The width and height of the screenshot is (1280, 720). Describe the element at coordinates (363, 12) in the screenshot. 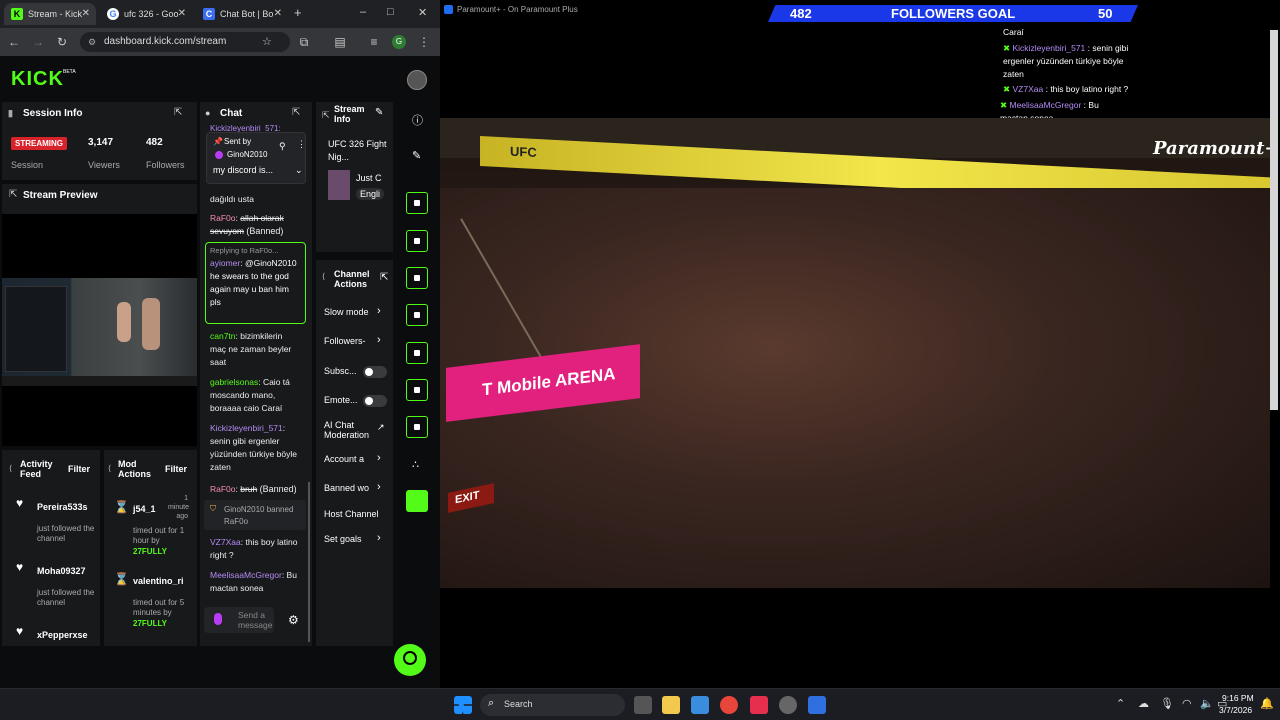

I see `minimize-button: –` at that location.